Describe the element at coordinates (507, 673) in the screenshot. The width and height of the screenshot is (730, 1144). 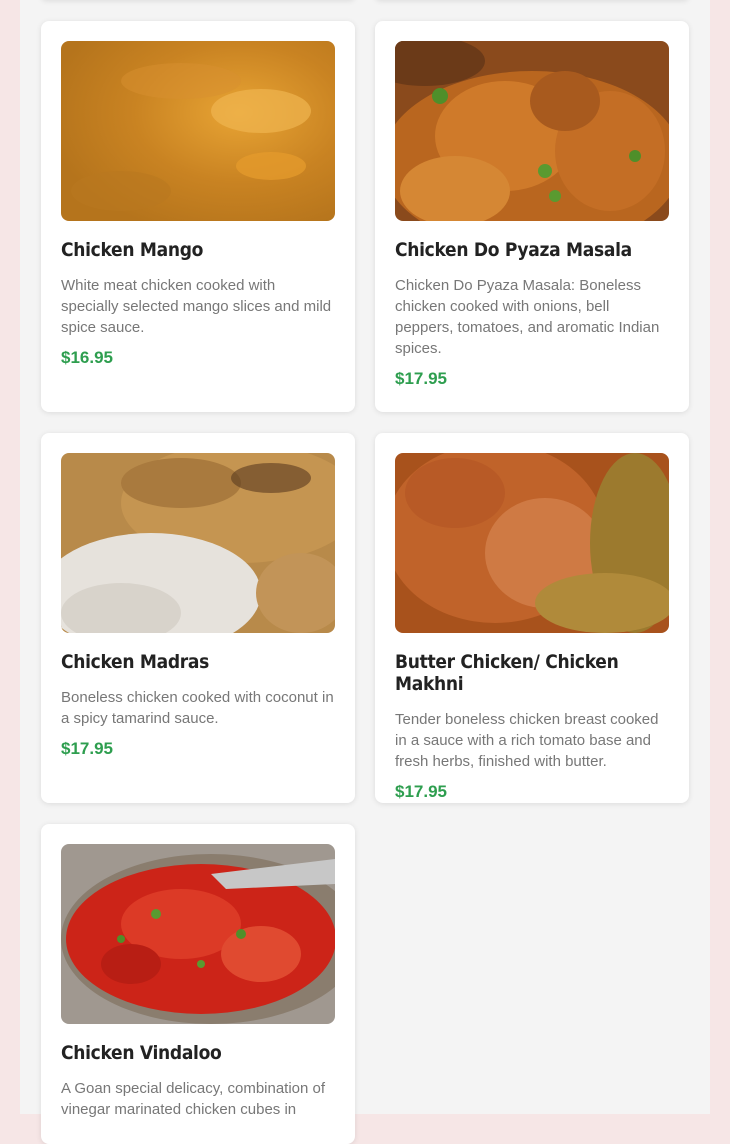
I see `dish-title: Butter Chicken/ Chicken Makhni` at that location.